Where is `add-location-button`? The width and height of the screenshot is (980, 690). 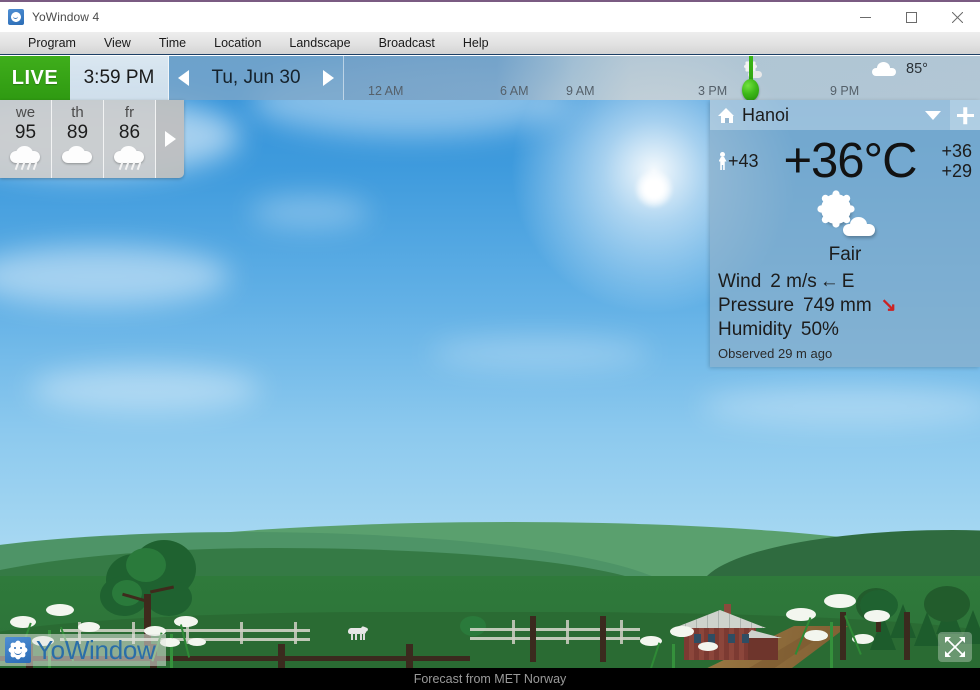
add-location-button is located at coordinates (965, 115).